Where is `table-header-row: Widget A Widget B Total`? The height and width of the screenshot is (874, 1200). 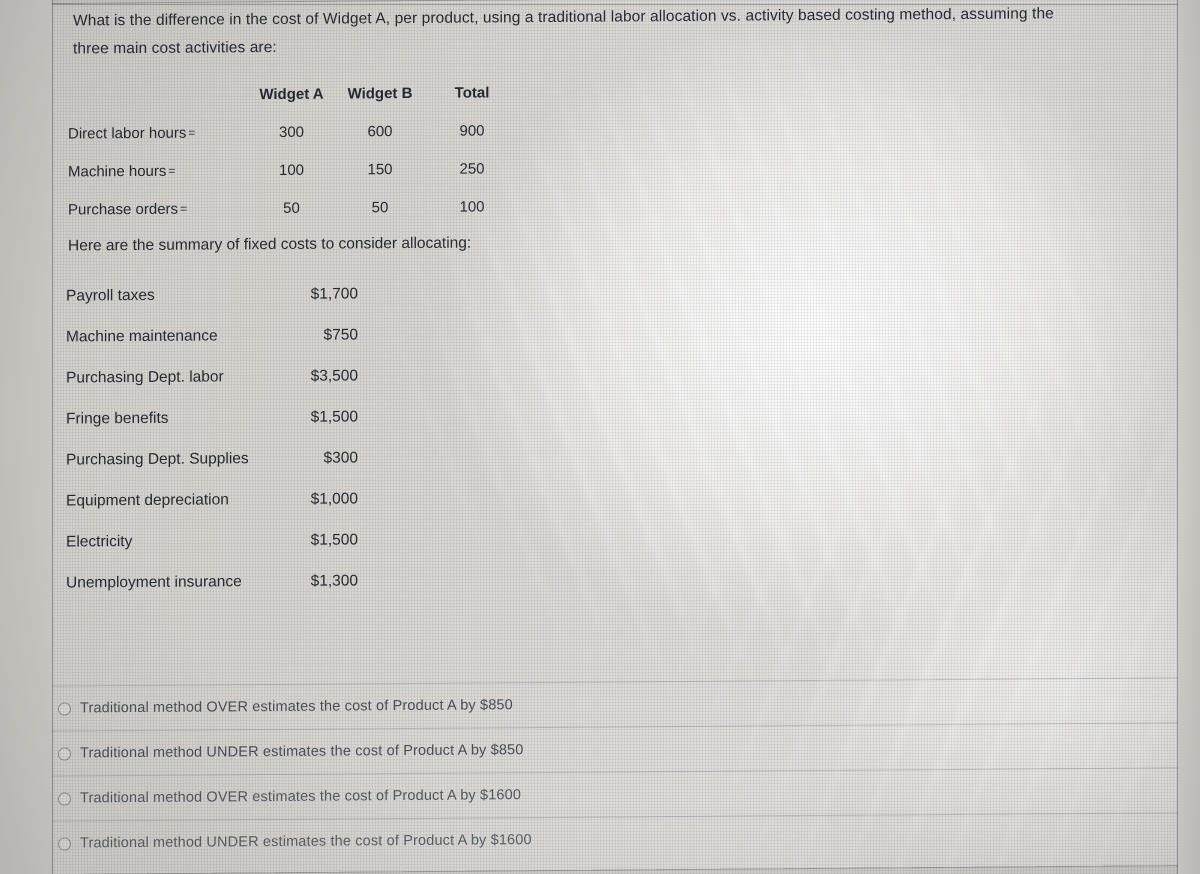 table-header-row: Widget A Widget B Total is located at coordinates (293, 93).